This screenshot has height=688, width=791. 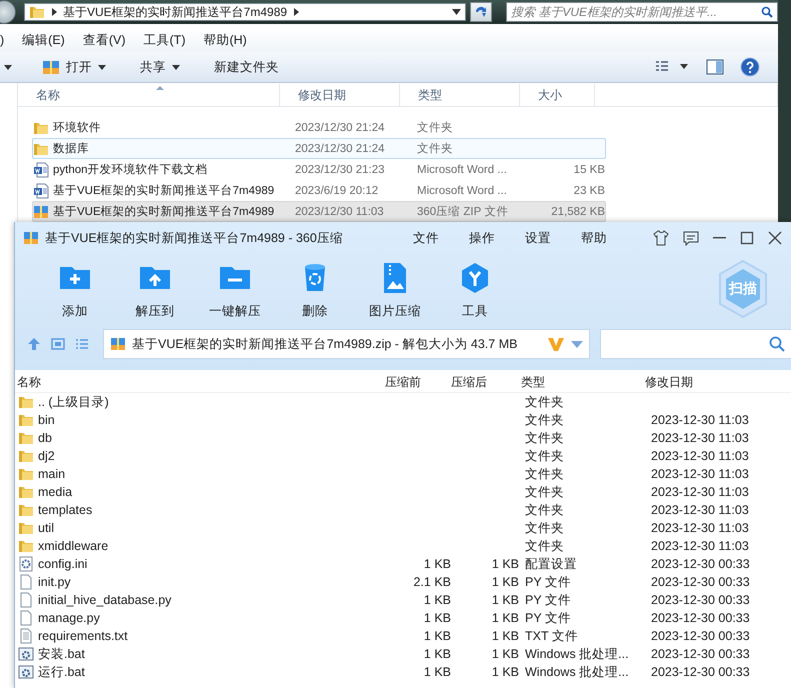 What do you see at coordinates (750, 67) in the screenshot?
I see `help-icon` at bounding box center [750, 67].